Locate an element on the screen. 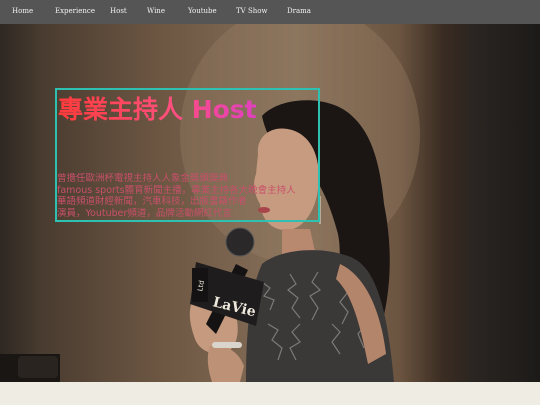 The image size is (540, 405). host-description-line: 演員，Youtuber頻道，品牌活動網紅代言 is located at coordinates (144, 213).